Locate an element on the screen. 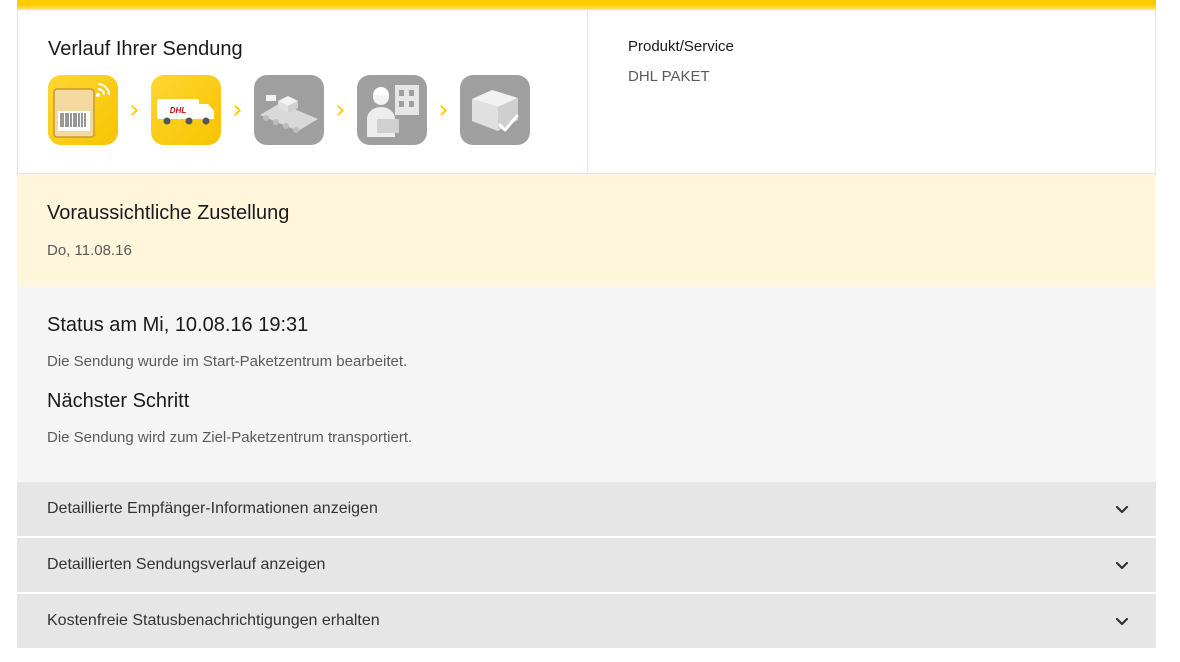 The image size is (1180, 662). delivered-parcel-icon is located at coordinates (495, 111).